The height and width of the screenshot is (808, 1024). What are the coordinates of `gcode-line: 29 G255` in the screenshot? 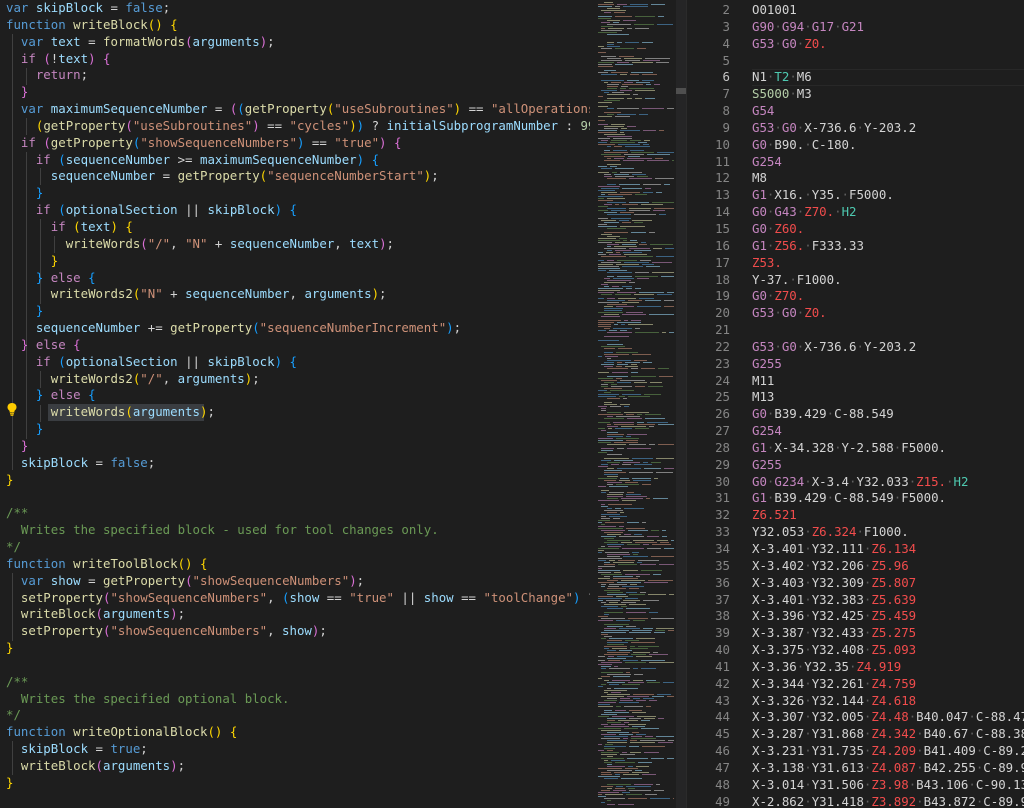 It's located at (855, 465).